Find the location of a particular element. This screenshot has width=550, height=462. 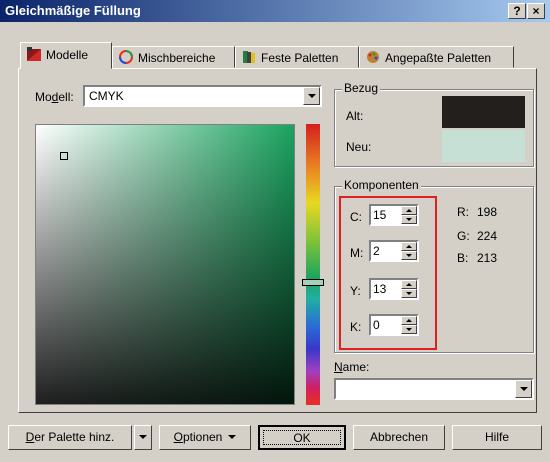

red-label: R: is located at coordinates (463, 212).